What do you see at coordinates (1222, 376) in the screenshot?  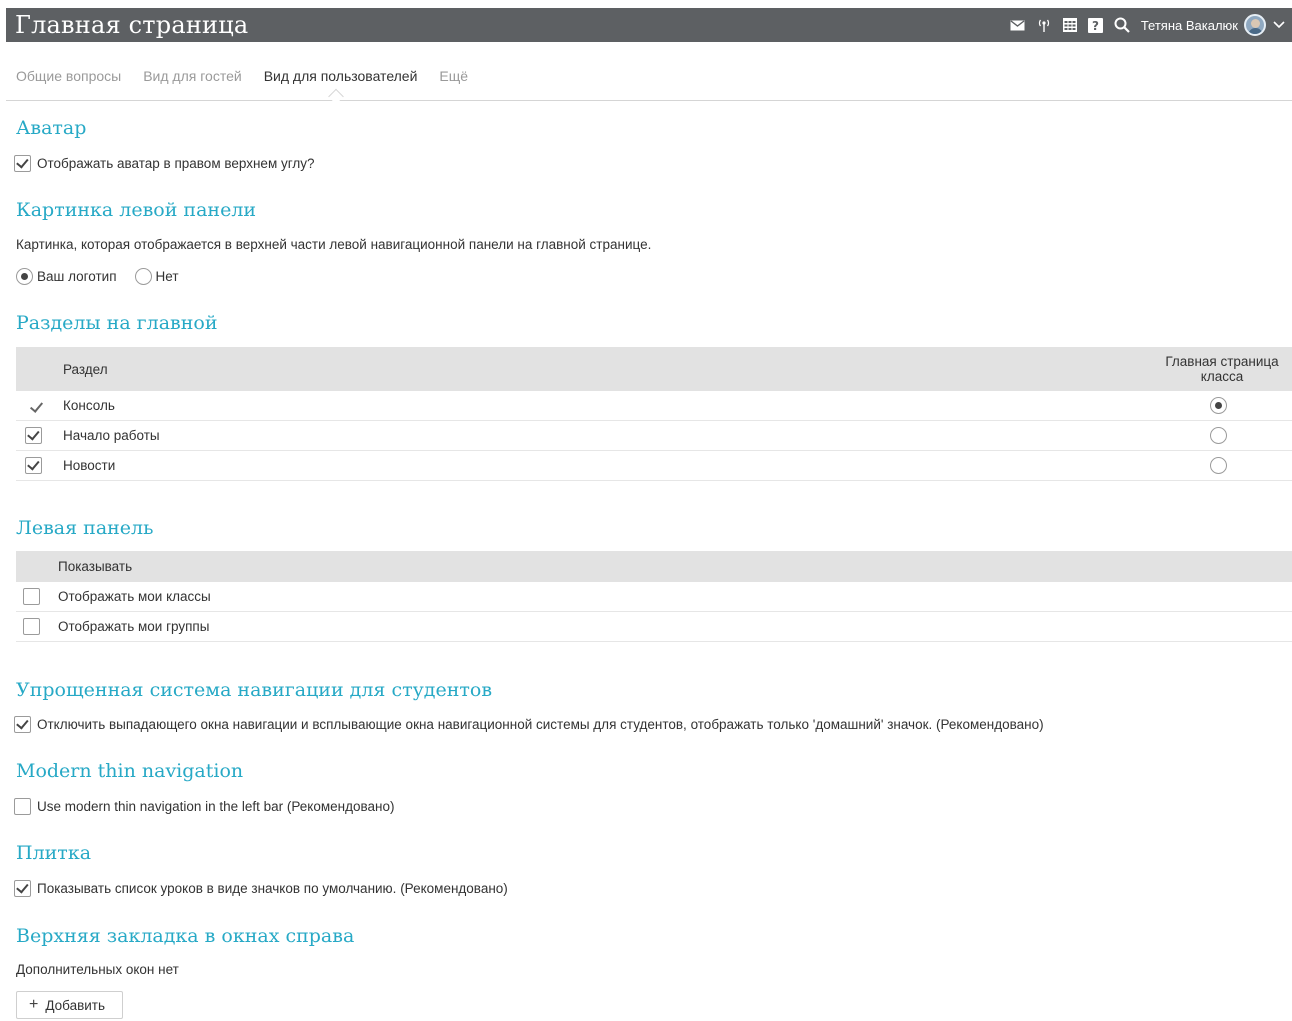 I see `col-home-line2: класса` at bounding box center [1222, 376].